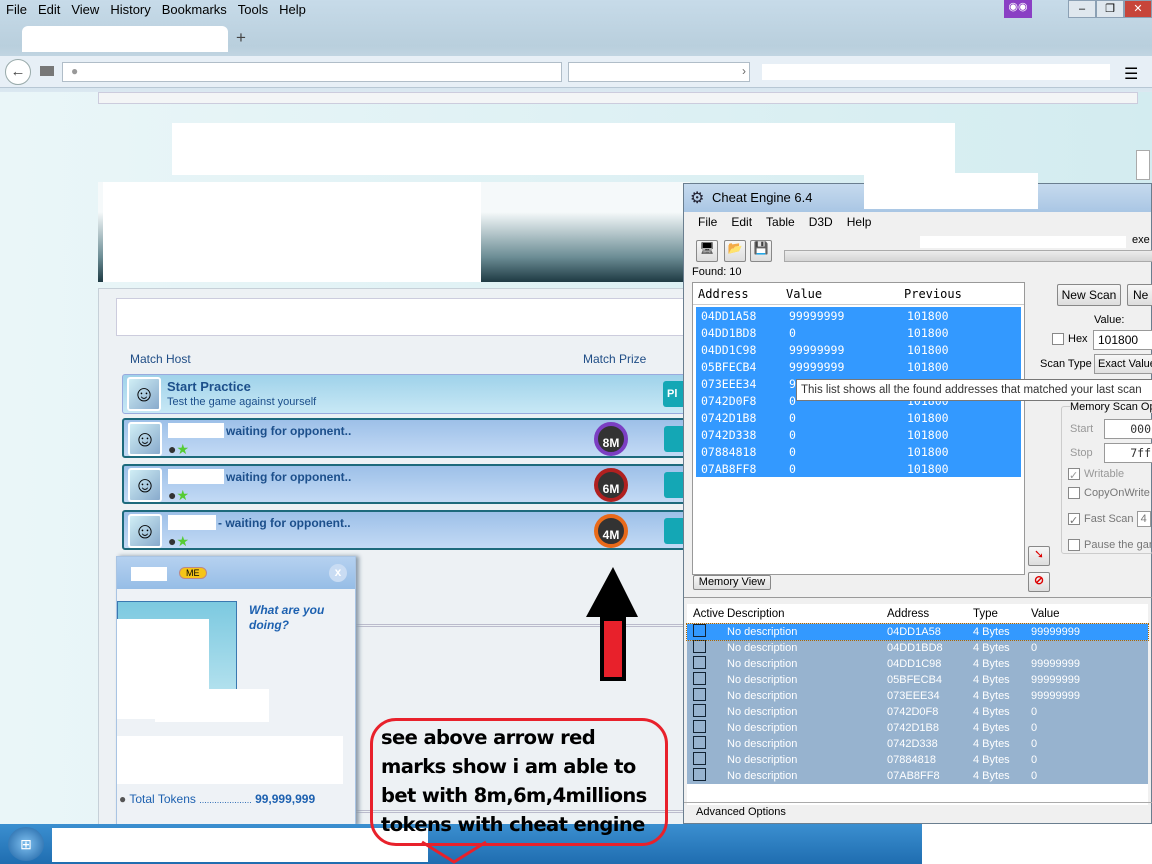  Describe the element at coordinates (230, 760) in the screenshot. I see `redacted-area` at that location.